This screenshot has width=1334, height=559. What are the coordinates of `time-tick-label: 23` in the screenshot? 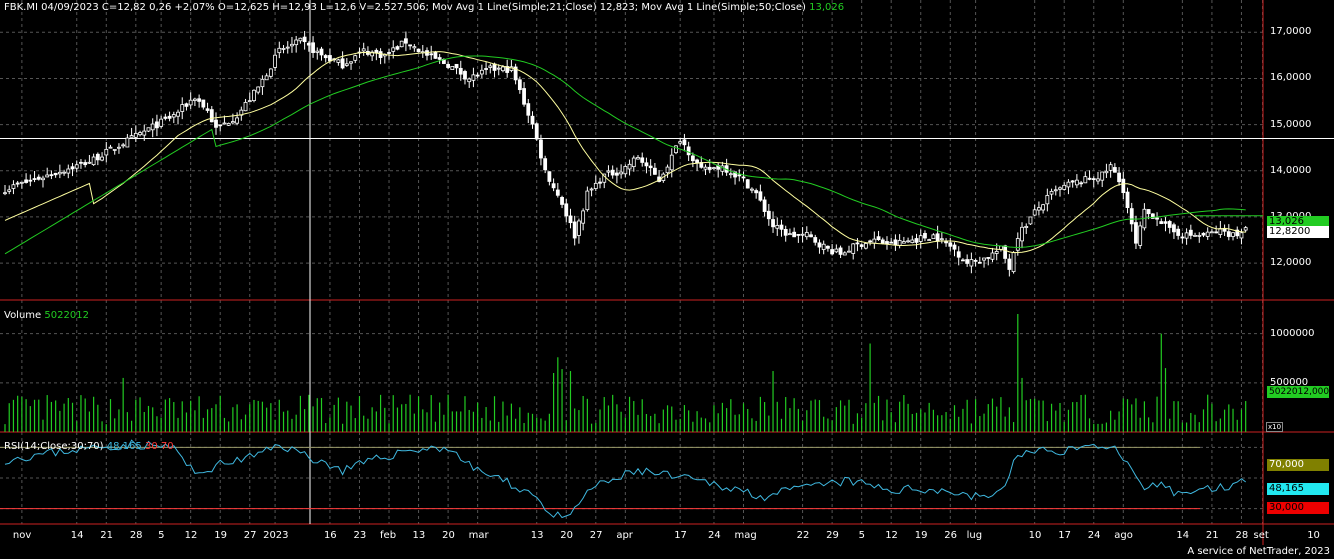 It's located at (360, 535).